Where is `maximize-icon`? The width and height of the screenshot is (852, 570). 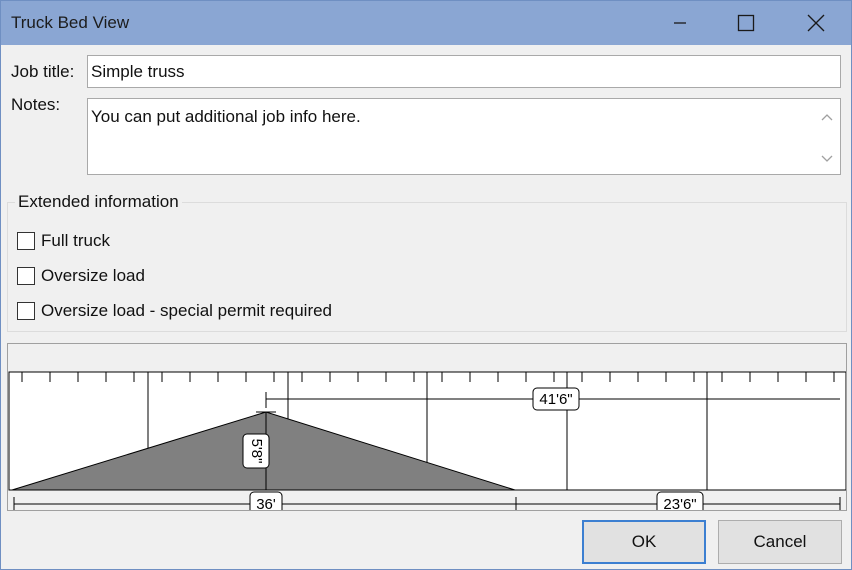 maximize-icon is located at coordinates (746, 23).